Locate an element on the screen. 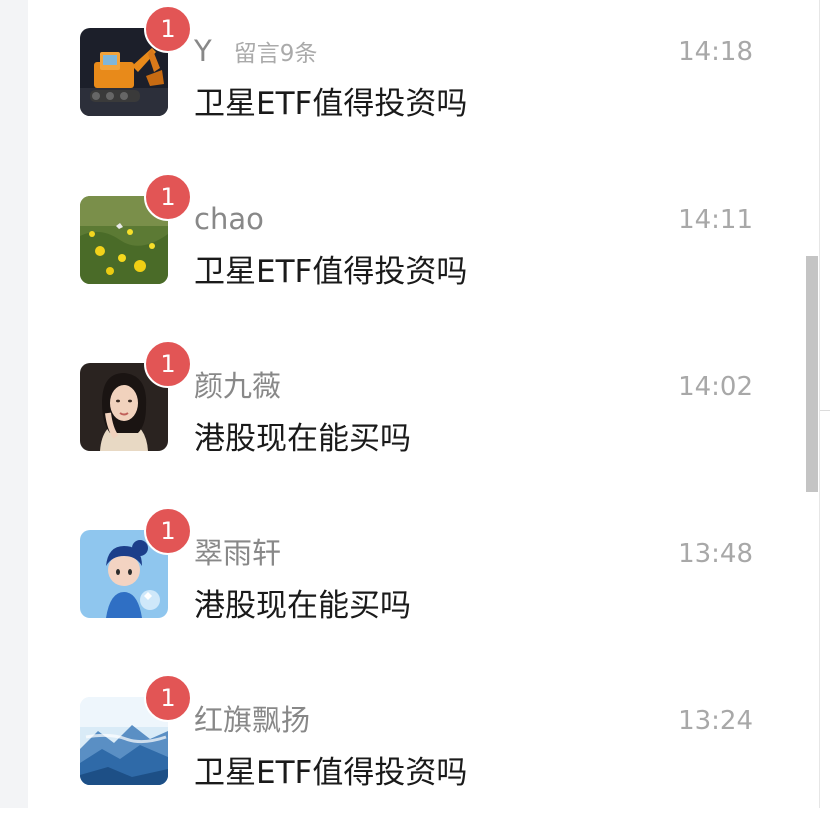 The width and height of the screenshot is (830, 836). message-count-note: 留言9条 is located at coordinates (275, 54).